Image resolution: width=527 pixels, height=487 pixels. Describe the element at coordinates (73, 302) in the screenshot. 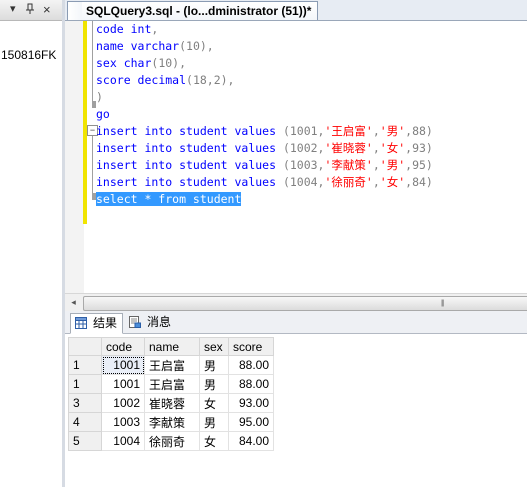

I see `scroll-left-arrow-icon: ◂` at that location.